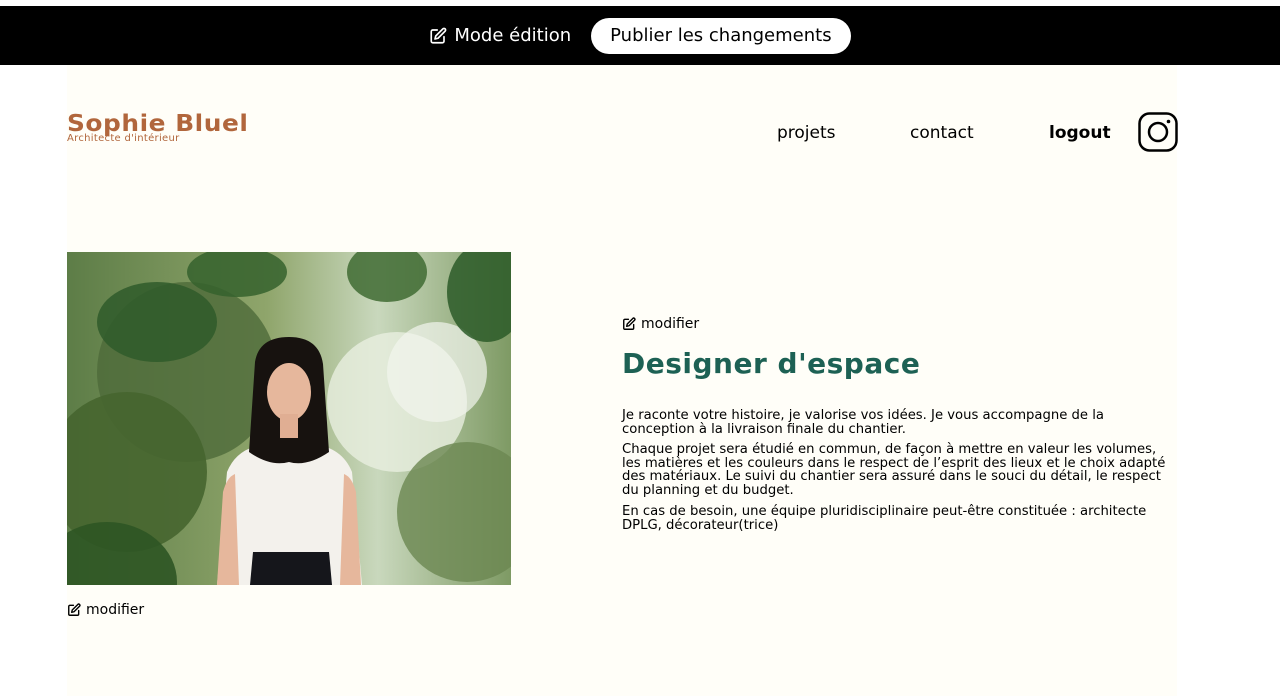 The image size is (1280, 696). I want to click on edit-mode-bar: Mode édition Publier les changements, so click(640, 35).